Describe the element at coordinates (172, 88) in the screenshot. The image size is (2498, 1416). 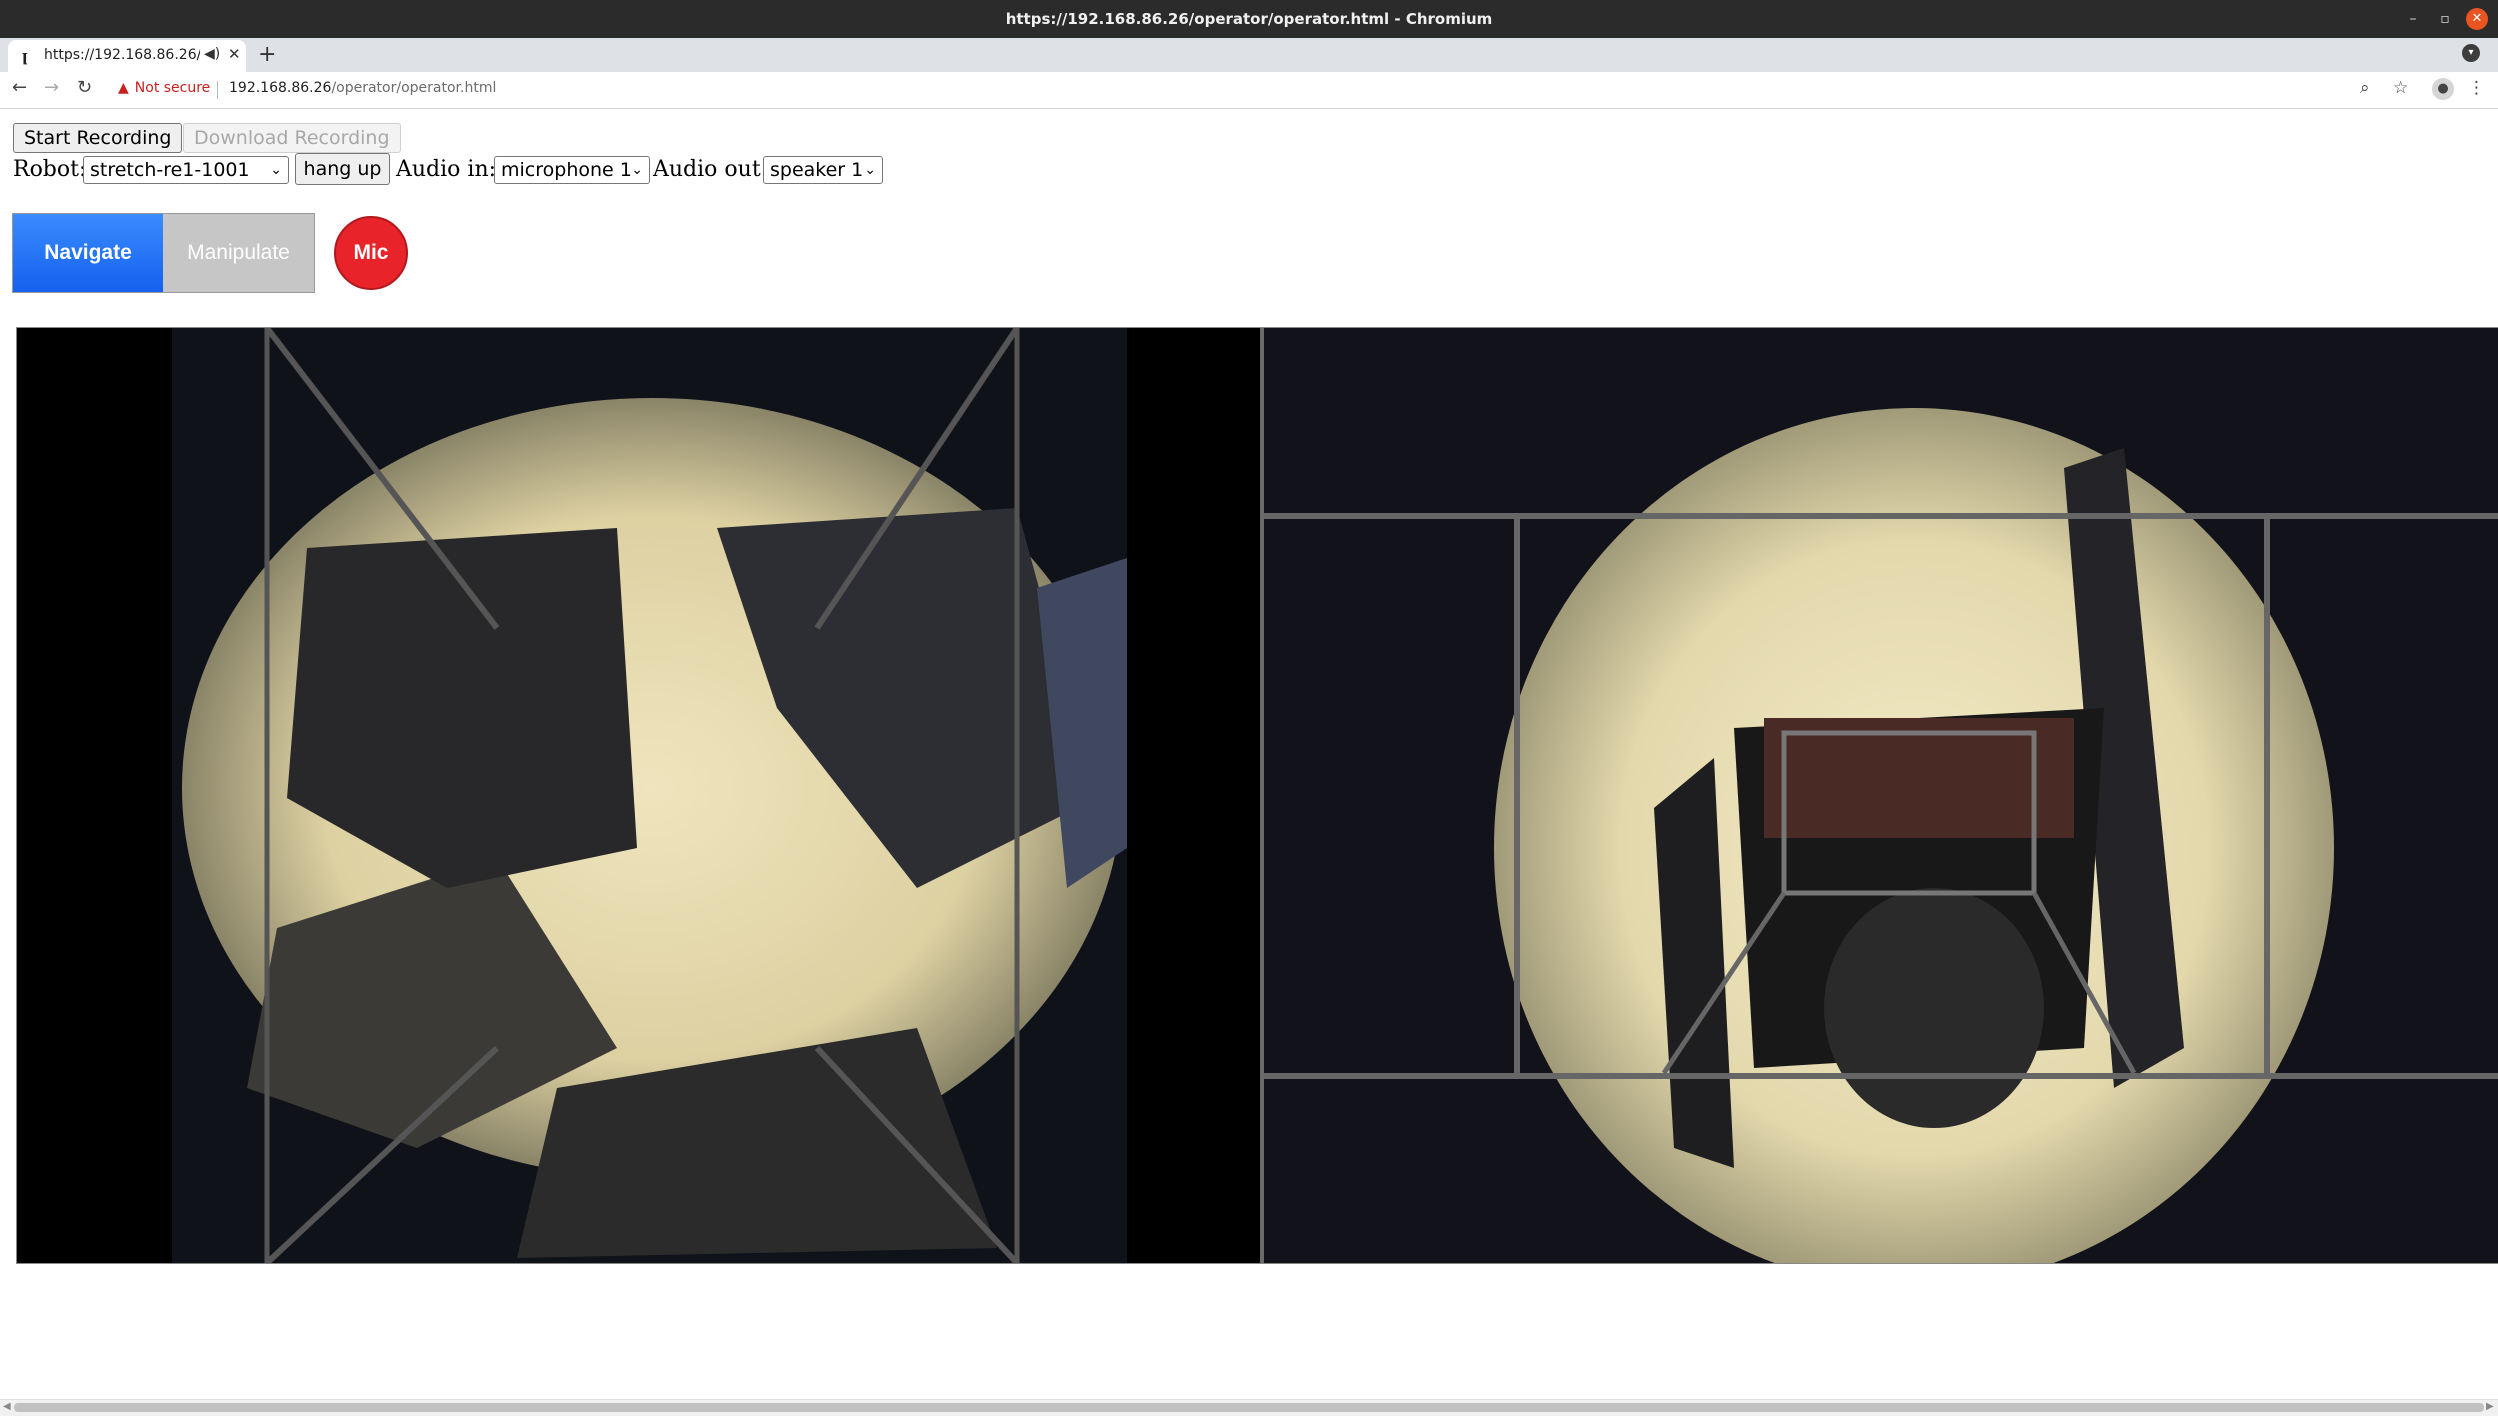
I see `security-label: Not secure` at that location.